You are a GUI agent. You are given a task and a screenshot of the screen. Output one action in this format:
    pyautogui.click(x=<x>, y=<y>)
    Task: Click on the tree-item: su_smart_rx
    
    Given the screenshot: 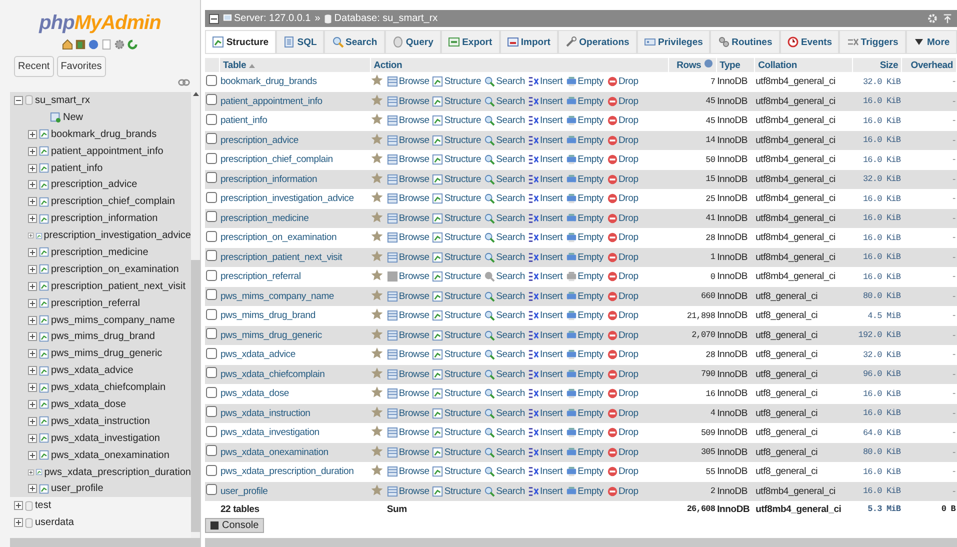 What is the action you would take?
    pyautogui.click(x=62, y=100)
    